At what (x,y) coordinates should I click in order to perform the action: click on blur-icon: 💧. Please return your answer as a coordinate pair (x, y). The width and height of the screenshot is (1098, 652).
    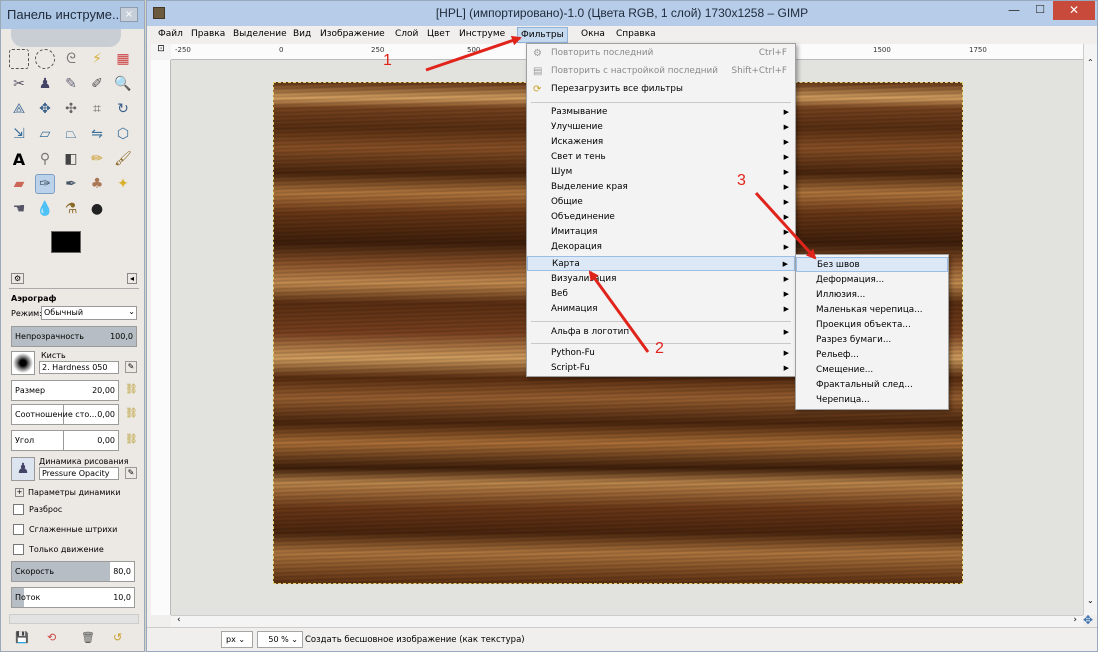
    Looking at the image, I should click on (45, 209).